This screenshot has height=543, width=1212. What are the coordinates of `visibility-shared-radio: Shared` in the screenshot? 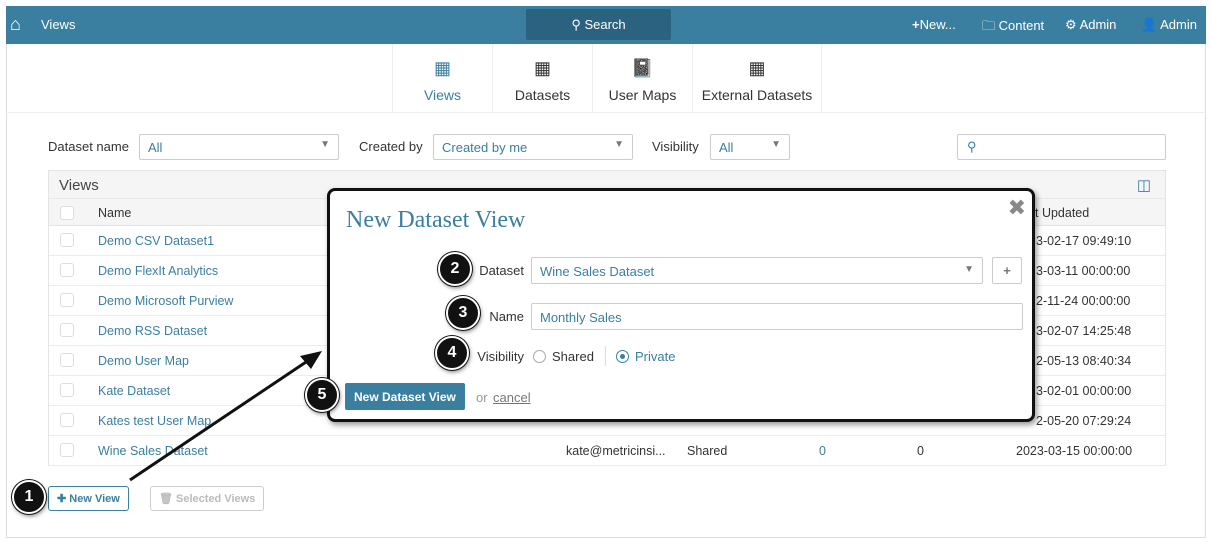 It's located at (563, 356).